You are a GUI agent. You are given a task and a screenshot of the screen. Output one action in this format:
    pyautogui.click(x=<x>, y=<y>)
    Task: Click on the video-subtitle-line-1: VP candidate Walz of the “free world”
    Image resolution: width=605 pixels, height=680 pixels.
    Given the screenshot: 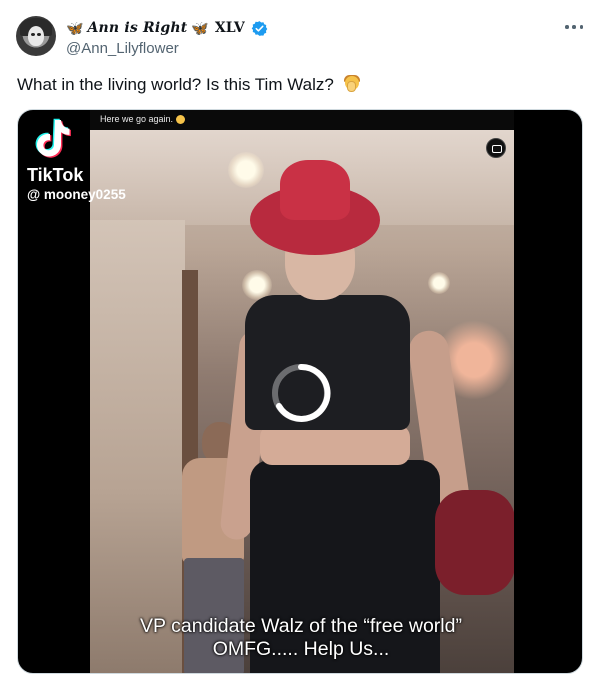 What is the action you would take?
    pyautogui.click(x=301, y=626)
    